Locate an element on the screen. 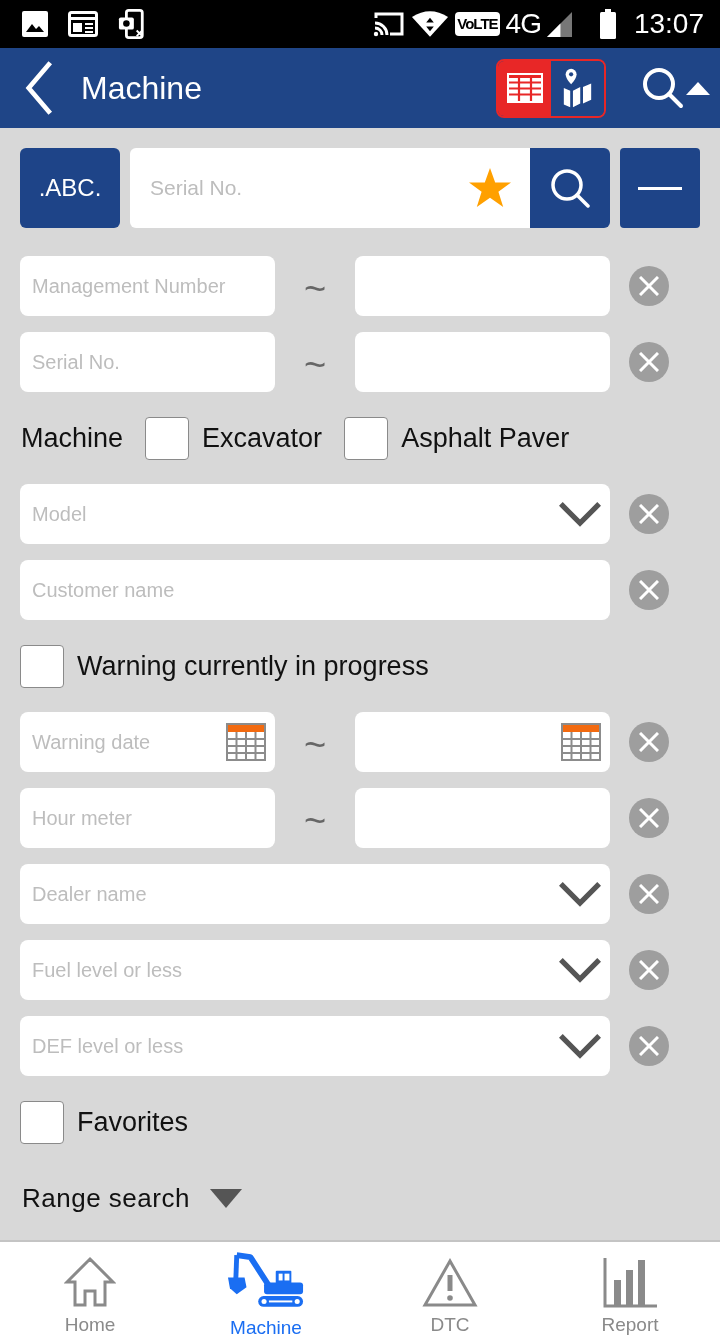 The height and width of the screenshot is (1339, 720). dropdown: Model is located at coordinates (315, 514).